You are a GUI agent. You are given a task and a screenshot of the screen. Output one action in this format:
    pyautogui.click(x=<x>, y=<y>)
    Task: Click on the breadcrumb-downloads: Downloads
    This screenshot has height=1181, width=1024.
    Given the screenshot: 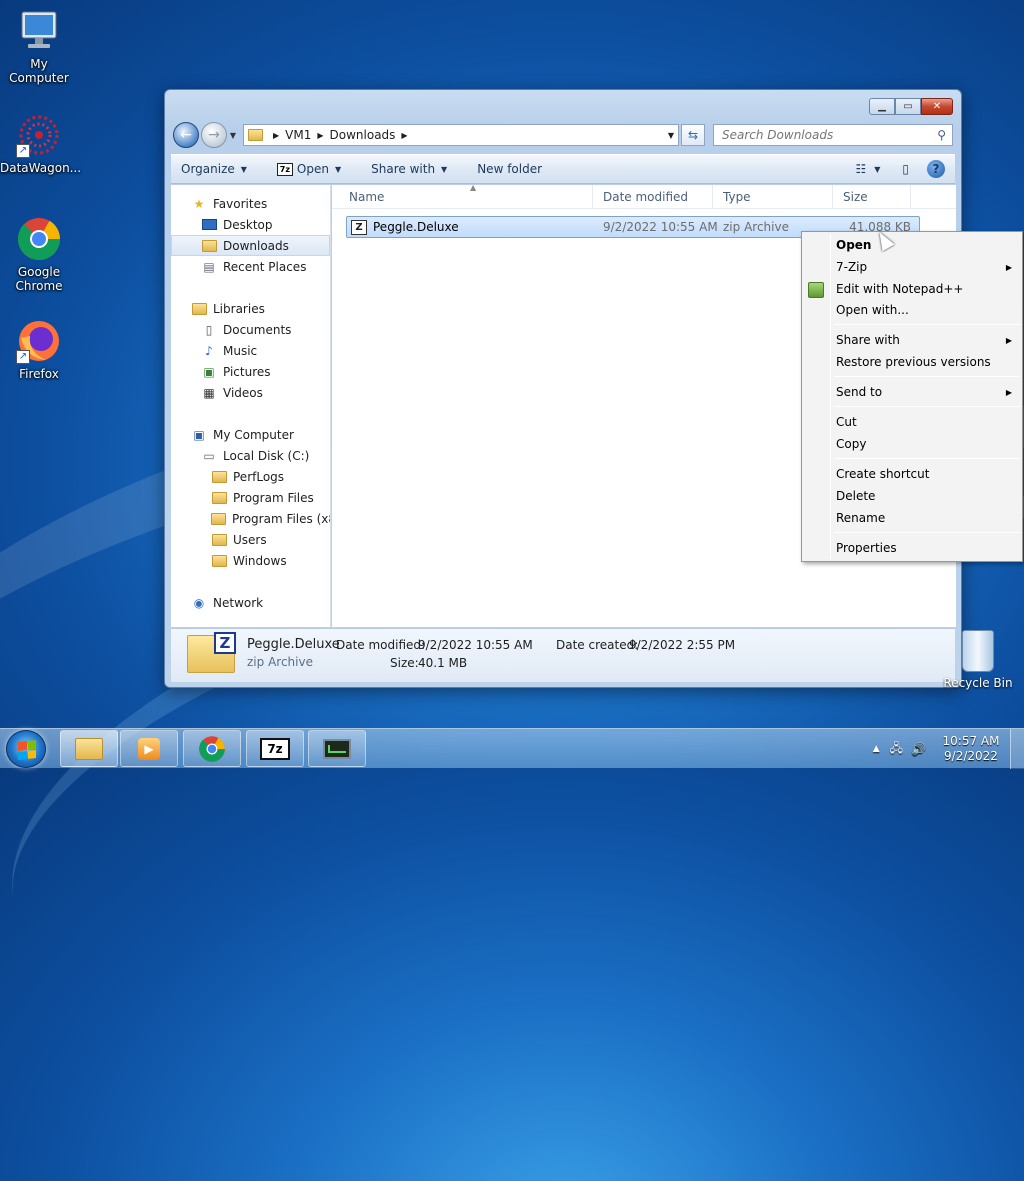 What is the action you would take?
    pyautogui.click(x=363, y=135)
    